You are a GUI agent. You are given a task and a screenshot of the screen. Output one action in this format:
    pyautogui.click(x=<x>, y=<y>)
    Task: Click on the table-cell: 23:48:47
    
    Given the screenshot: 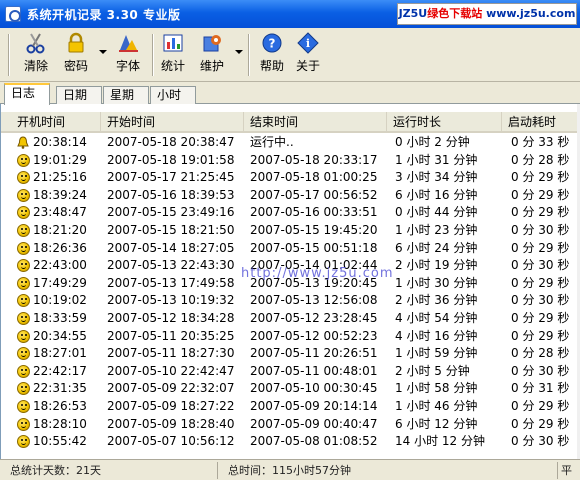 What is the action you would take?
    pyautogui.click(x=60, y=212)
    